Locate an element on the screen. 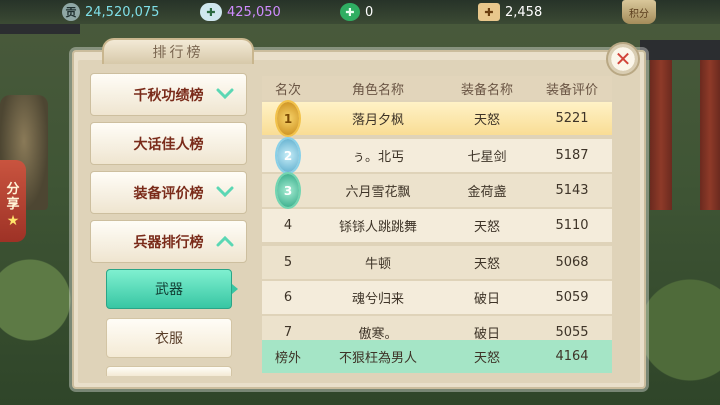 The image size is (720, 405). ticket-icon: ✚ is located at coordinates (489, 12).